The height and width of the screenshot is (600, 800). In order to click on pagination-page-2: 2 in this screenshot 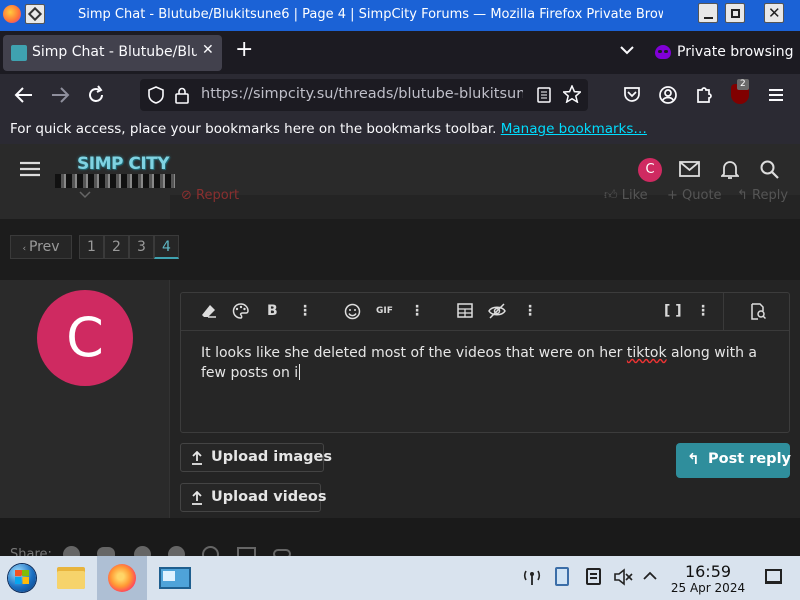, I will do `click(116, 247)`.